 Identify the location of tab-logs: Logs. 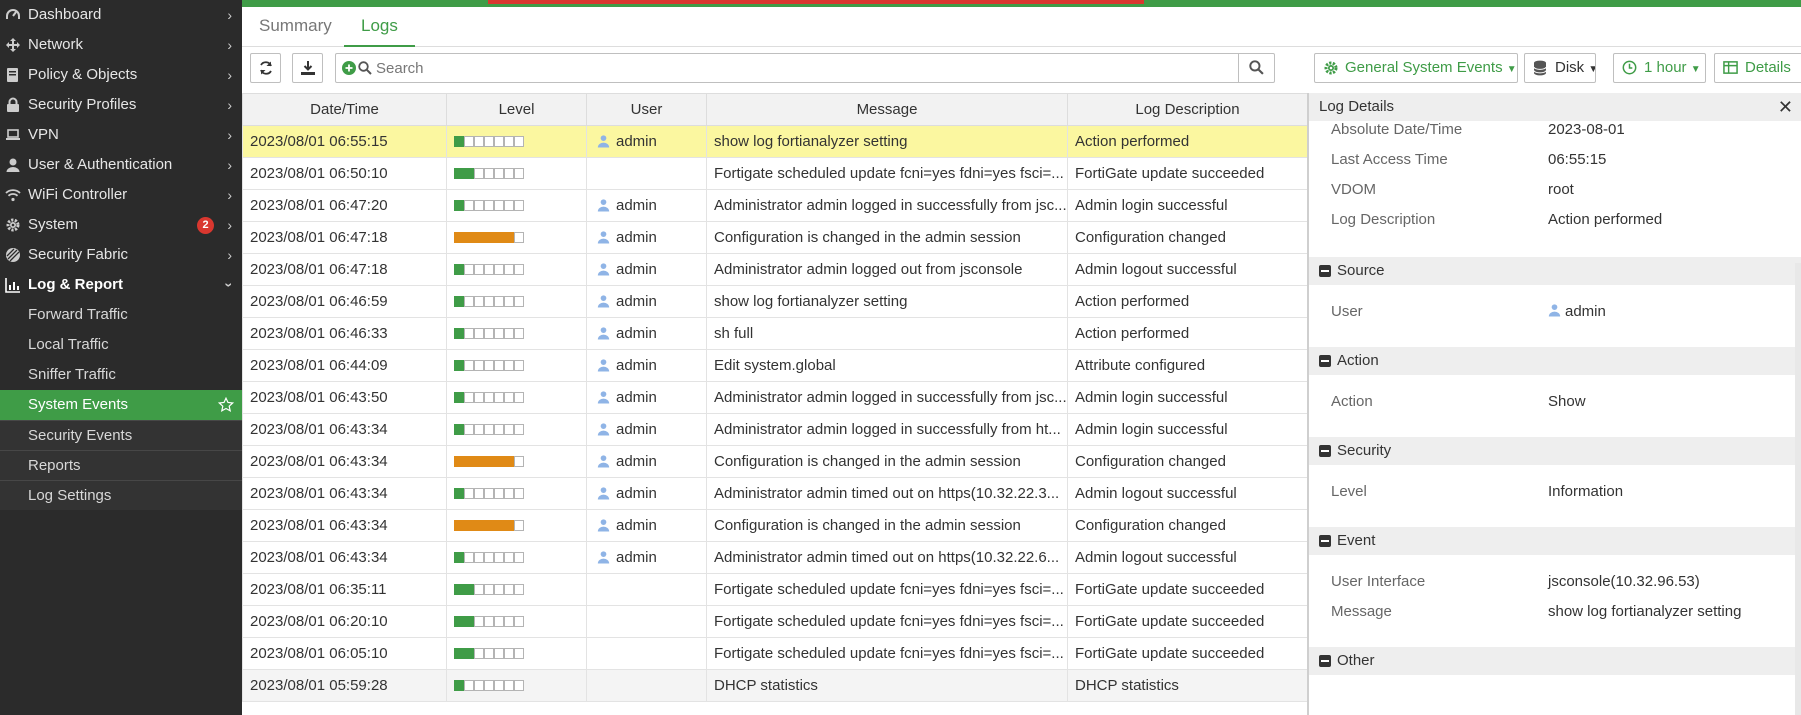
(379, 27).